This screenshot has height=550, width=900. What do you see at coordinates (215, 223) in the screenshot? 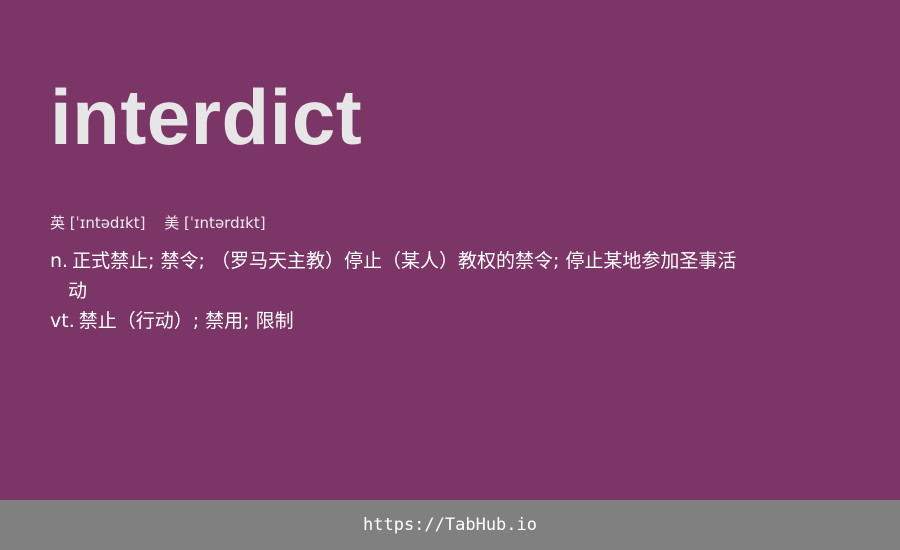
I see `phonetic-us: 美 [ˈɪntərdɪkt]` at bounding box center [215, 223].